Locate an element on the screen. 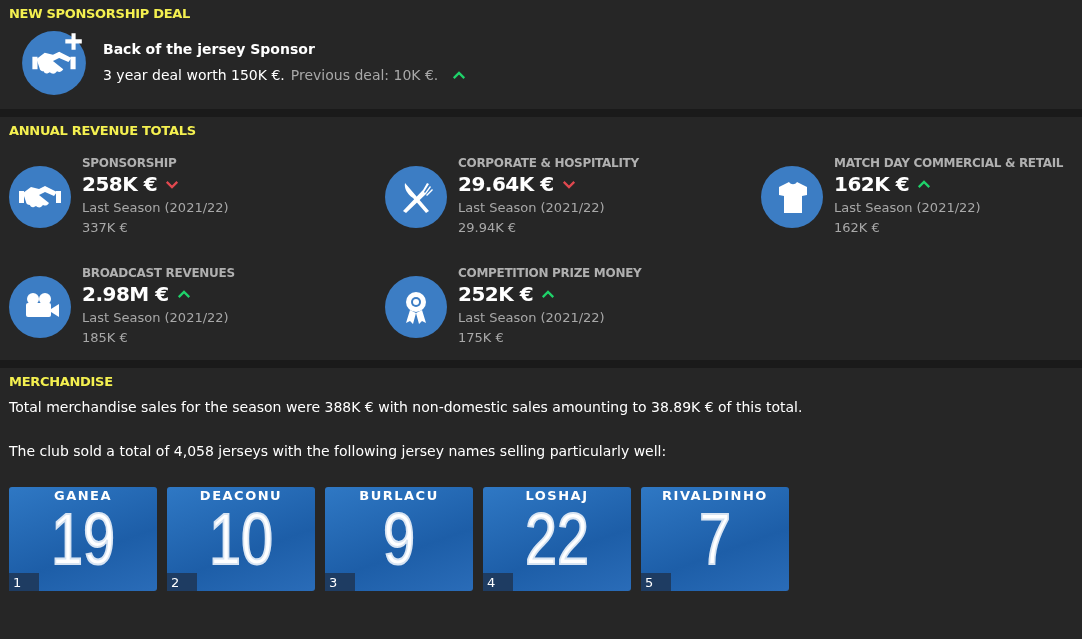 The image size is (1082, 639). deal-terms: 3 year deal worth 150K €. is located at coordinates (194, 75).